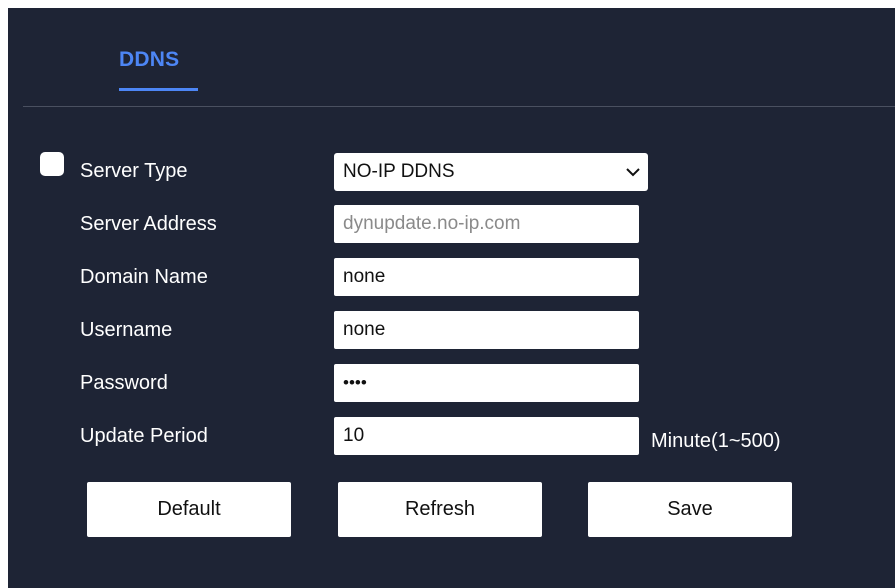 The image size is (895, 588). I want to click on update-period-field: 10, so click(486, 436).